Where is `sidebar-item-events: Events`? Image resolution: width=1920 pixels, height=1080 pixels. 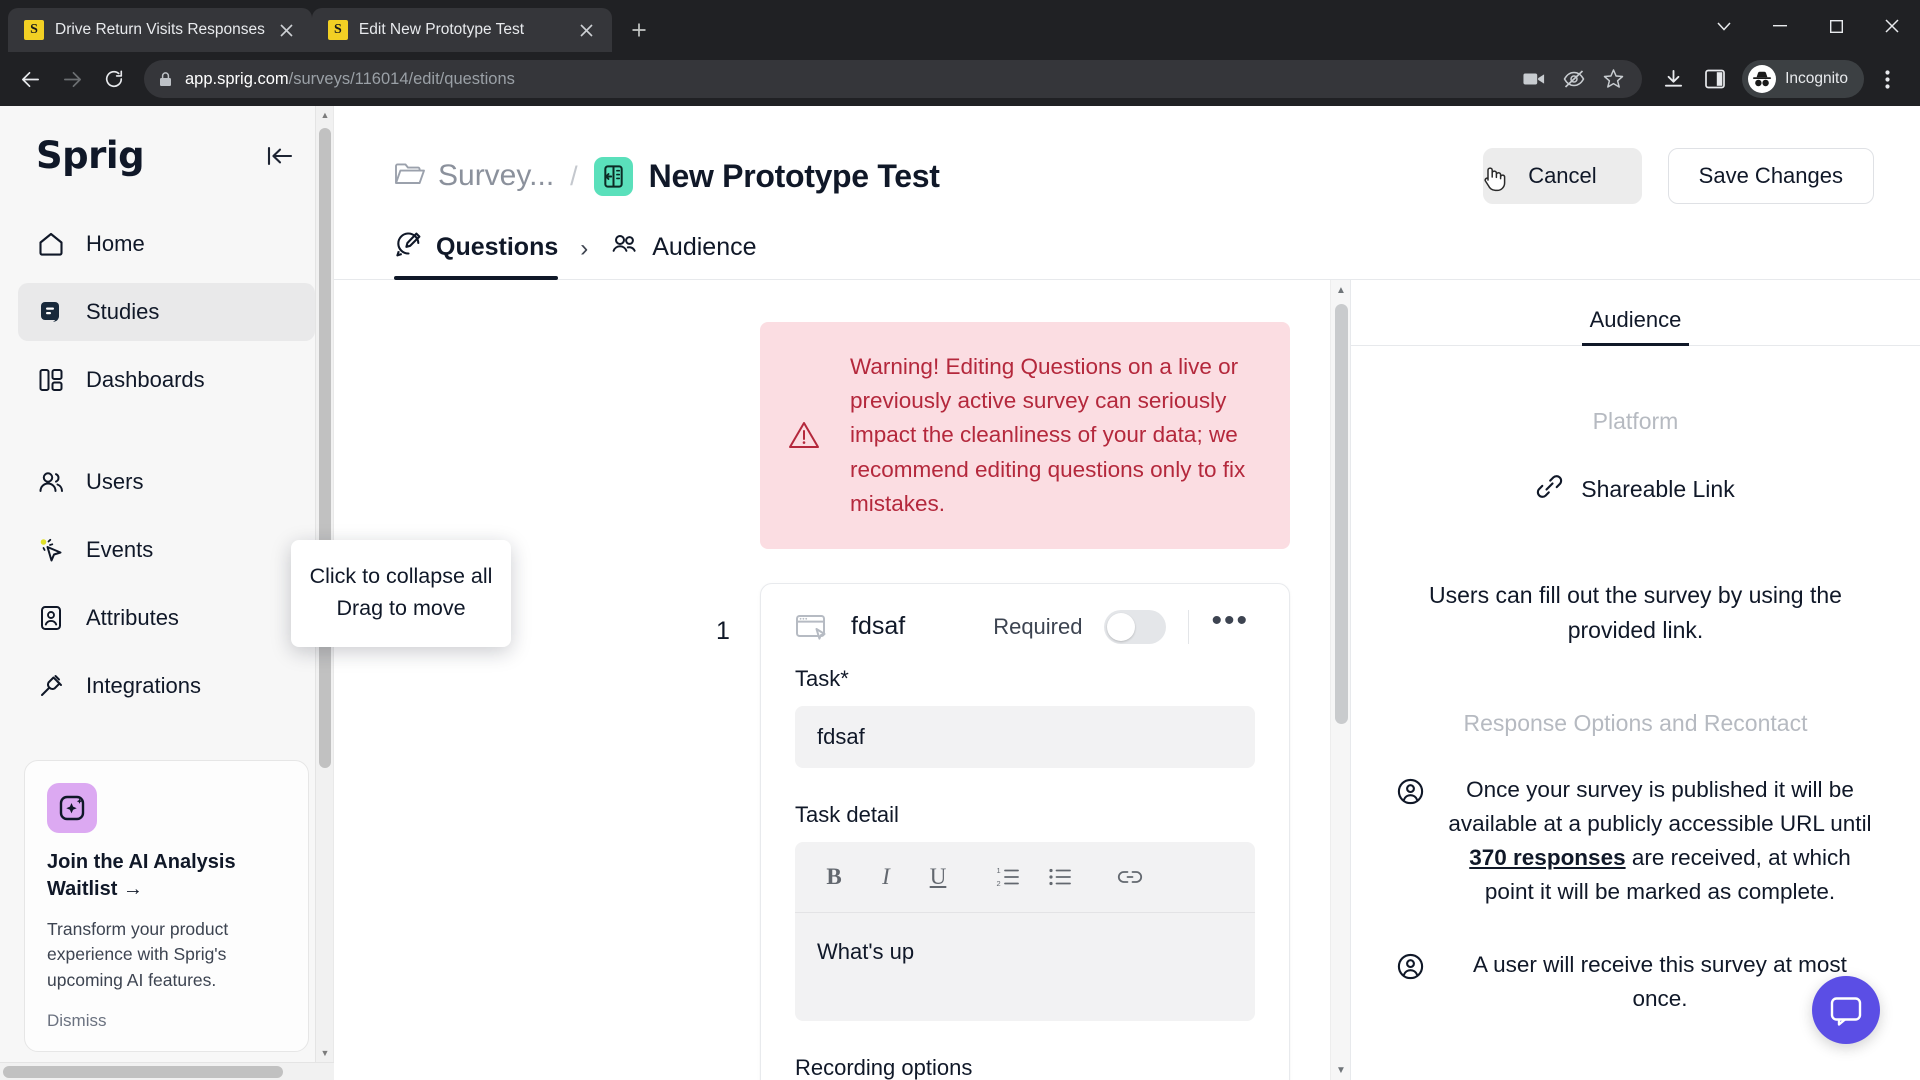 sidebar-item-events: Events is located at coordinates (166, 550).